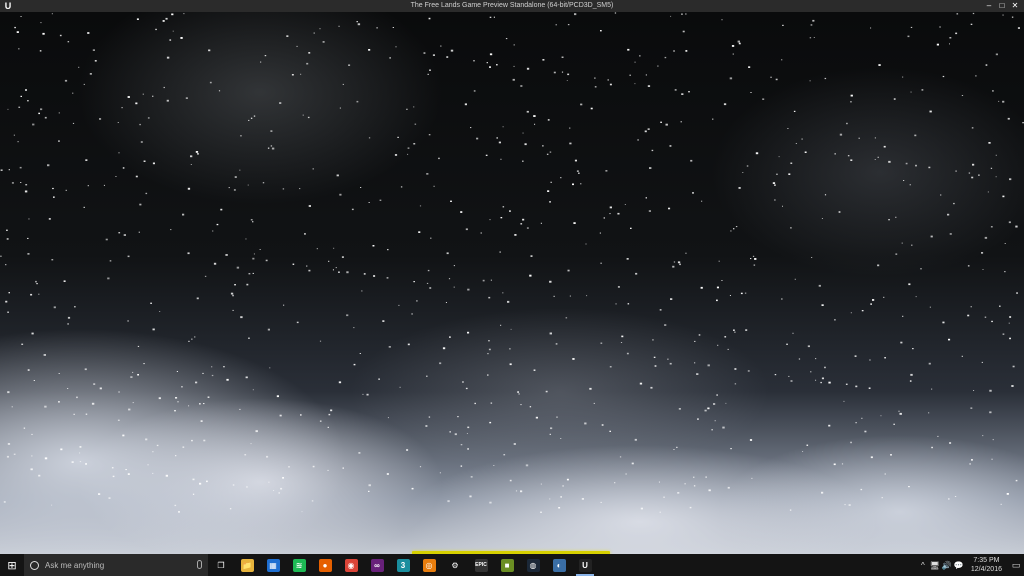 The image size is (1024, 576). I want to click on action-center-icon: ▭, so click(1016, 565).